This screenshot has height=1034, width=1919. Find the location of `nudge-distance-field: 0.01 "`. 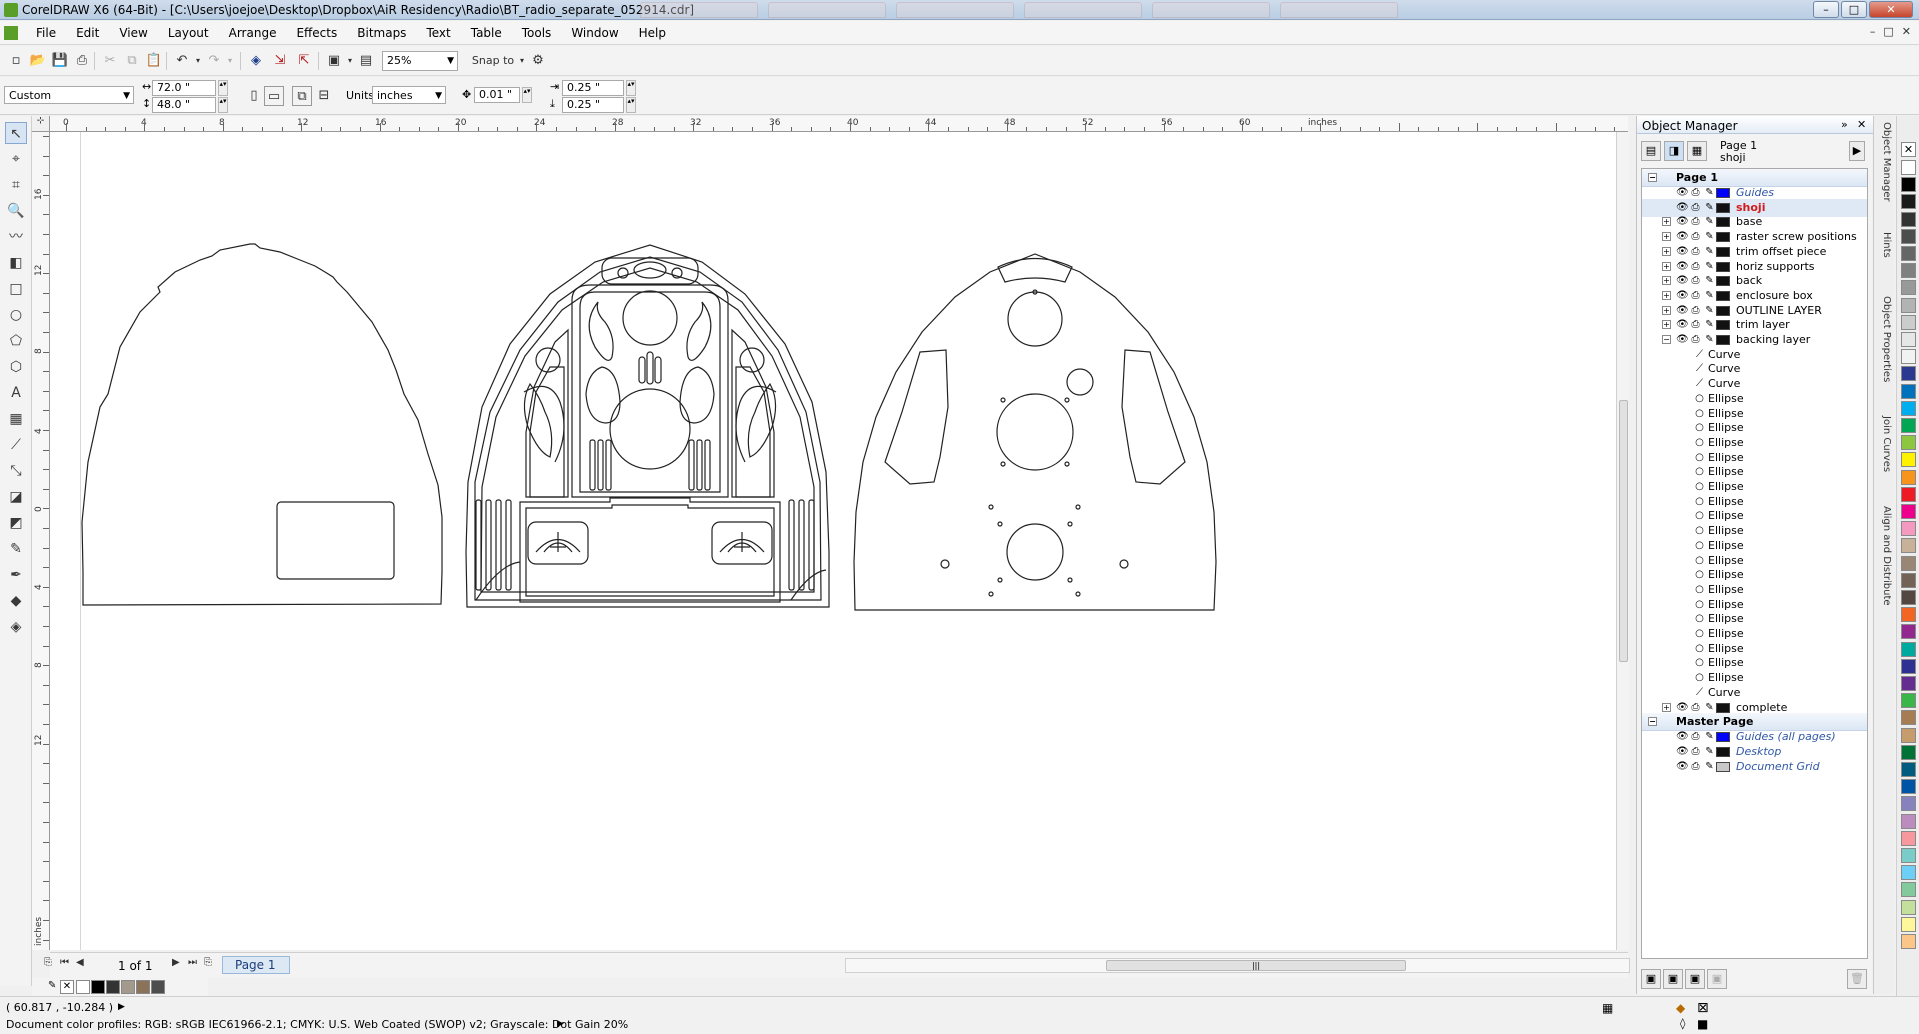

nudge-distance-field: 0.01 " is located at coordinates (497, 95).